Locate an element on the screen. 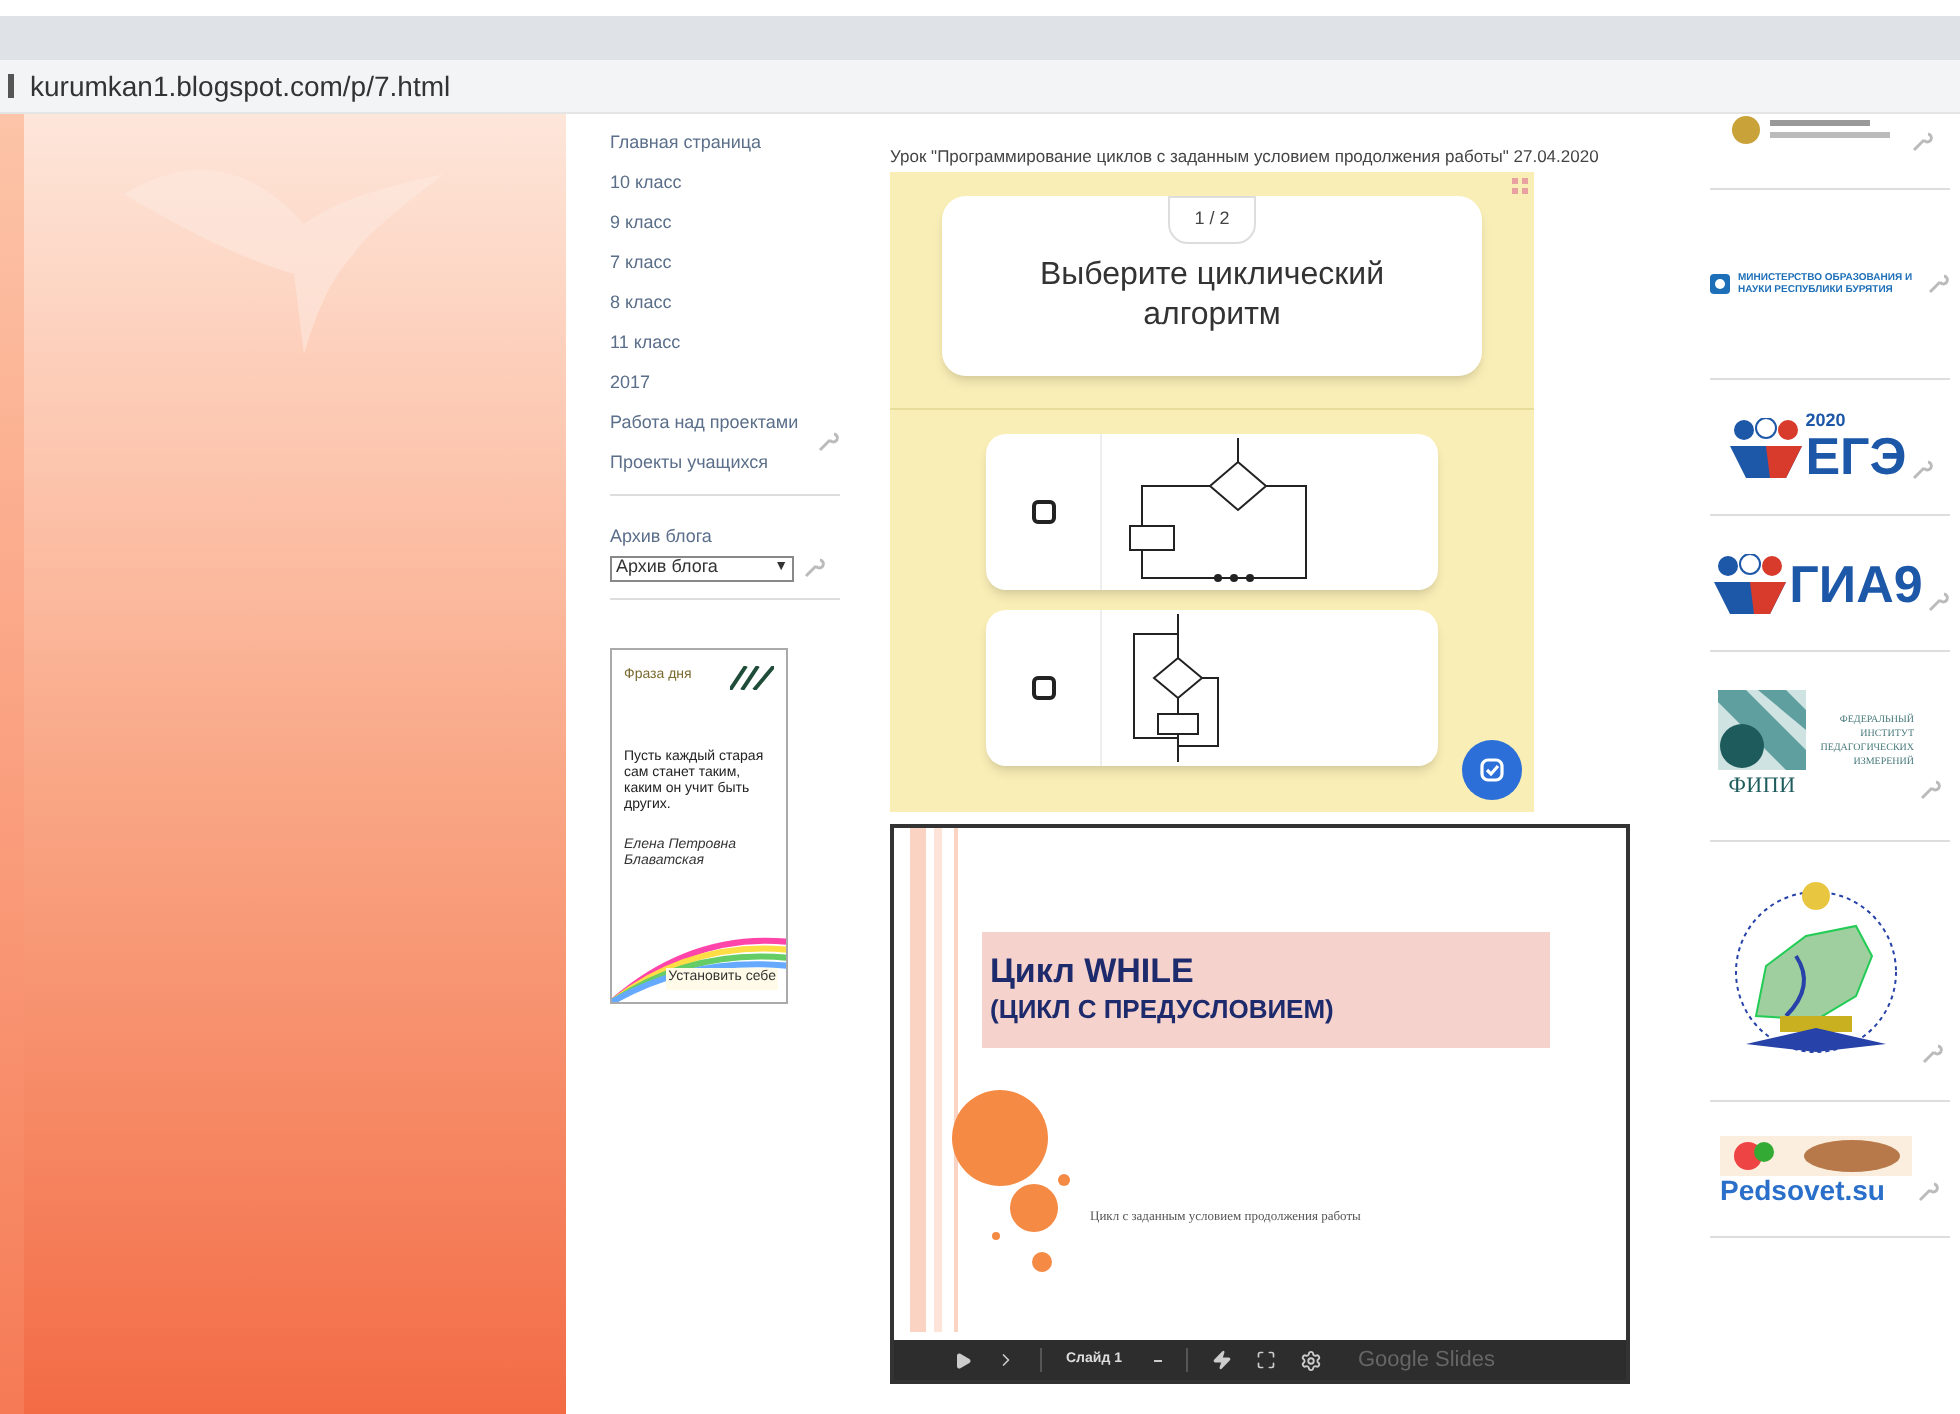  question-text: Выберите циклический алгоритм is located at coordinates (1212, 295).